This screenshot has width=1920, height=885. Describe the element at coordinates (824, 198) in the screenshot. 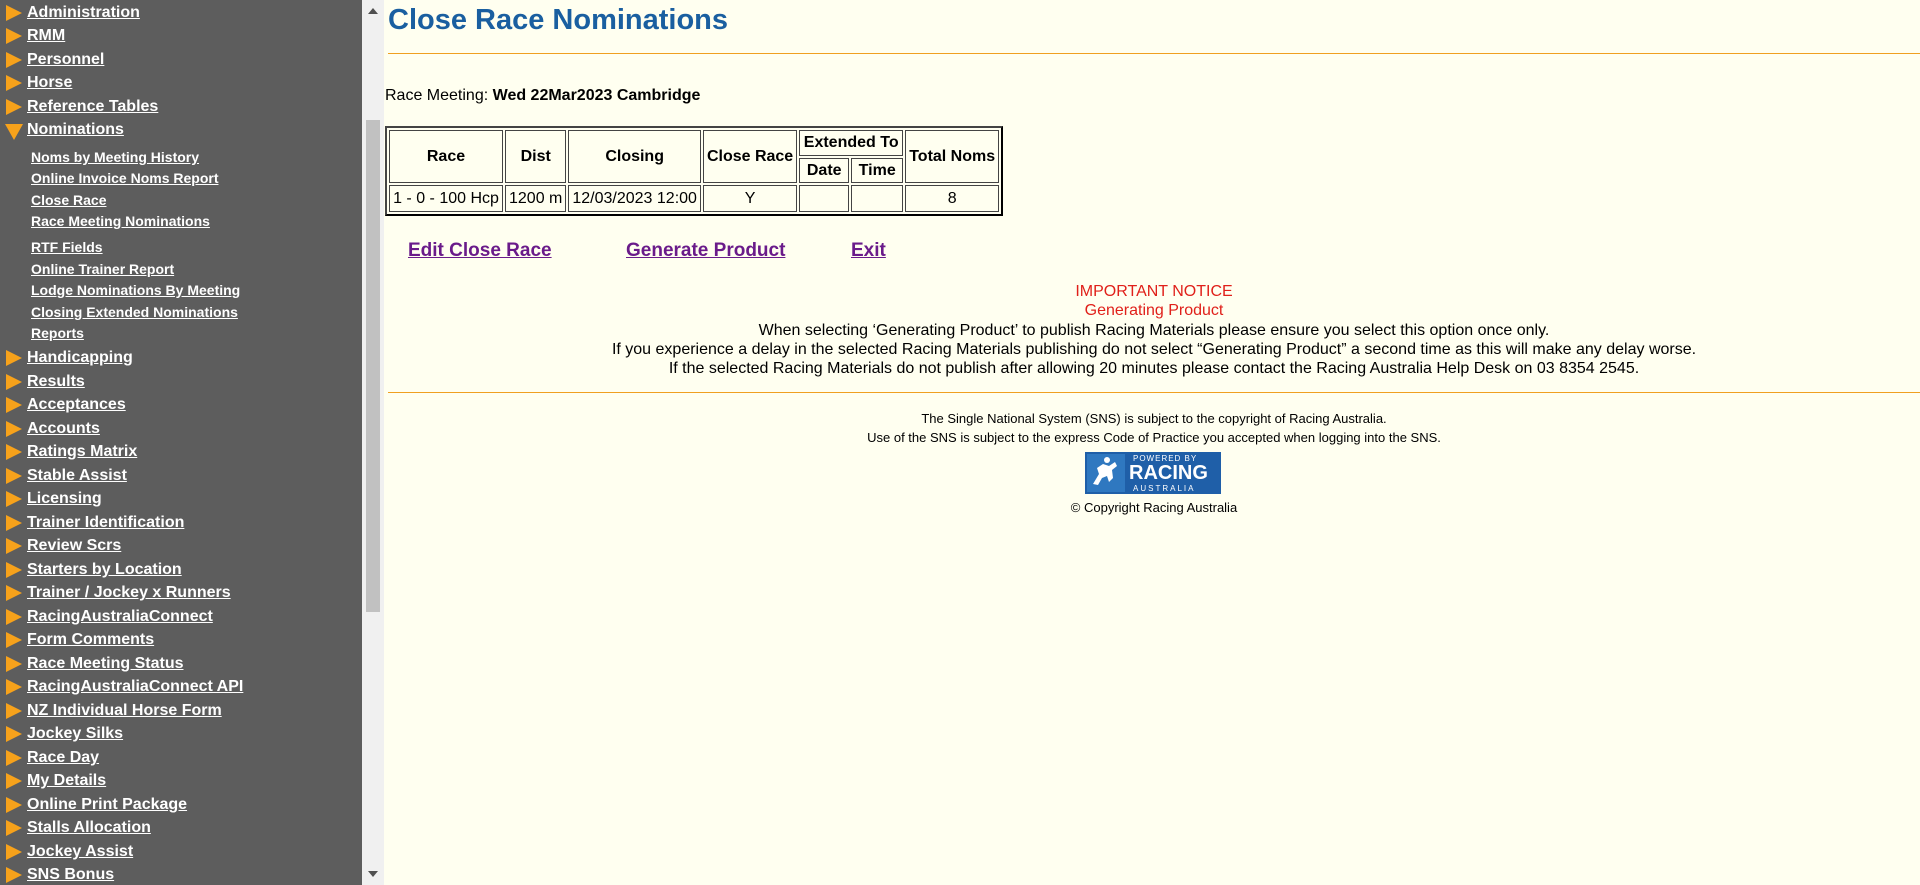

I see `cell-date` at that location.